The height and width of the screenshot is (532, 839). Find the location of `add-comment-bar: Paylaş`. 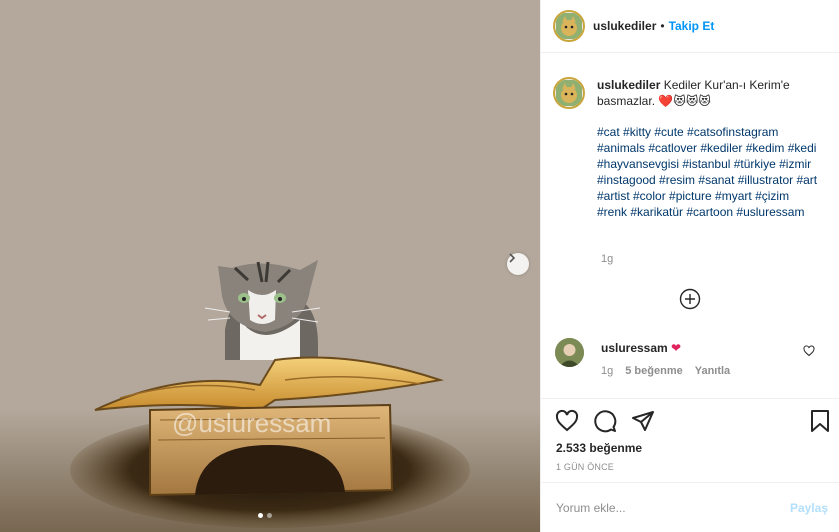

add-comment-bar: Paylaş is located at coordinates (690, 507).